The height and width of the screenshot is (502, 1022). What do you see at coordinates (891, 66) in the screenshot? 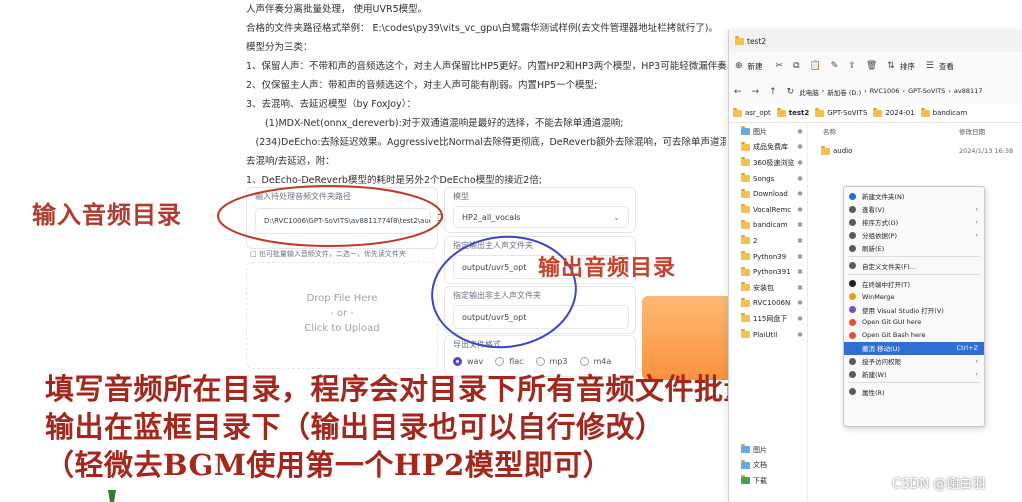
I see `sort-icon: ⇅` at bounding box center [891, 66].